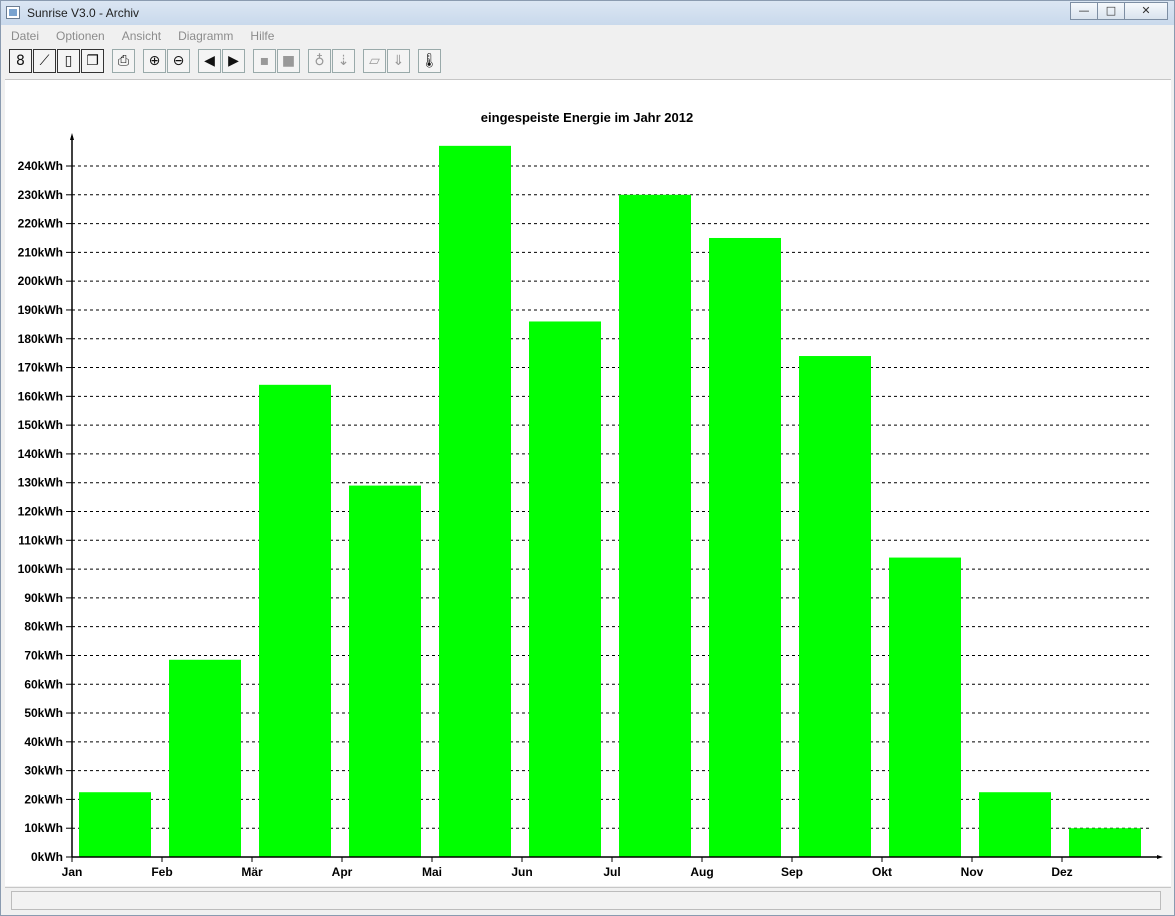 Image resolution: width=1175 pixels, height=916 pixels. Describe the element at coordinates (23, 36) in the screenshot. I see `menu-datei: Datei` at that location.